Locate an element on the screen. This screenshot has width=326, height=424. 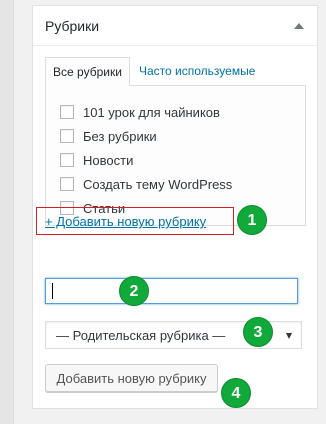
tab-all-categories: Все рубрики is located at coordinates (87, 71).